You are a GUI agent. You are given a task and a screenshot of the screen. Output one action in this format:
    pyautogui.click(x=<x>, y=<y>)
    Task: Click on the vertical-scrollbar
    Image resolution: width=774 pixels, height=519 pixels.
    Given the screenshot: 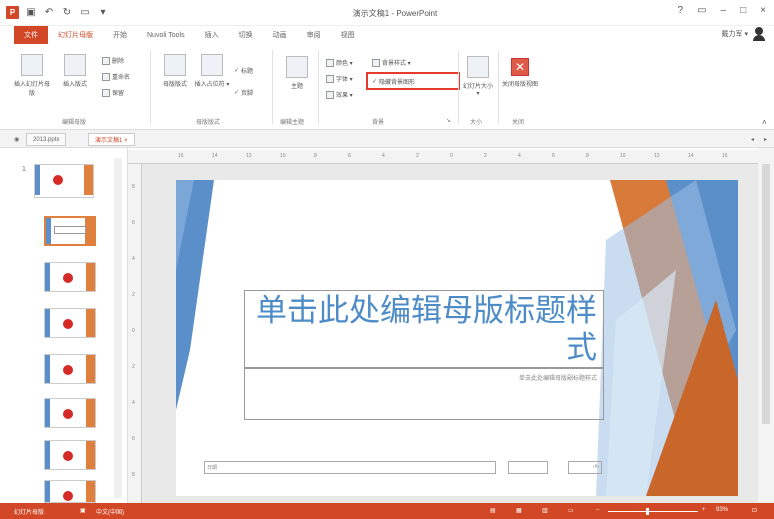 What is the action you would take?
    pyautogui.click(x=766, y=325)
    